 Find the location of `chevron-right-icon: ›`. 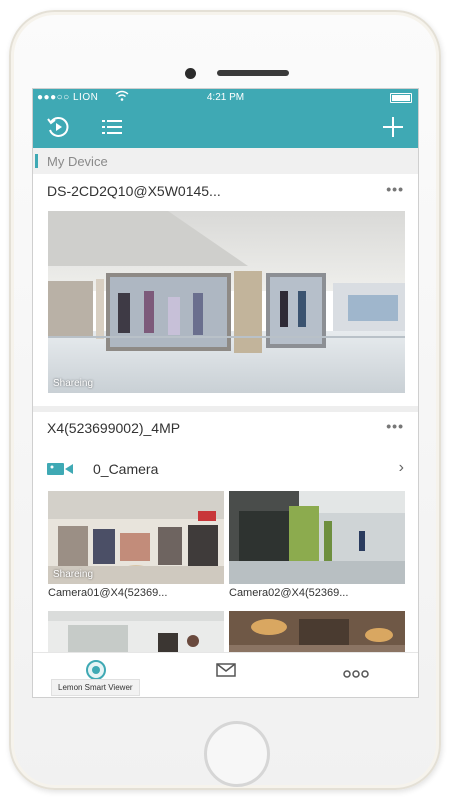

chevron-right-icon: › is located at coordinates (401, 468).